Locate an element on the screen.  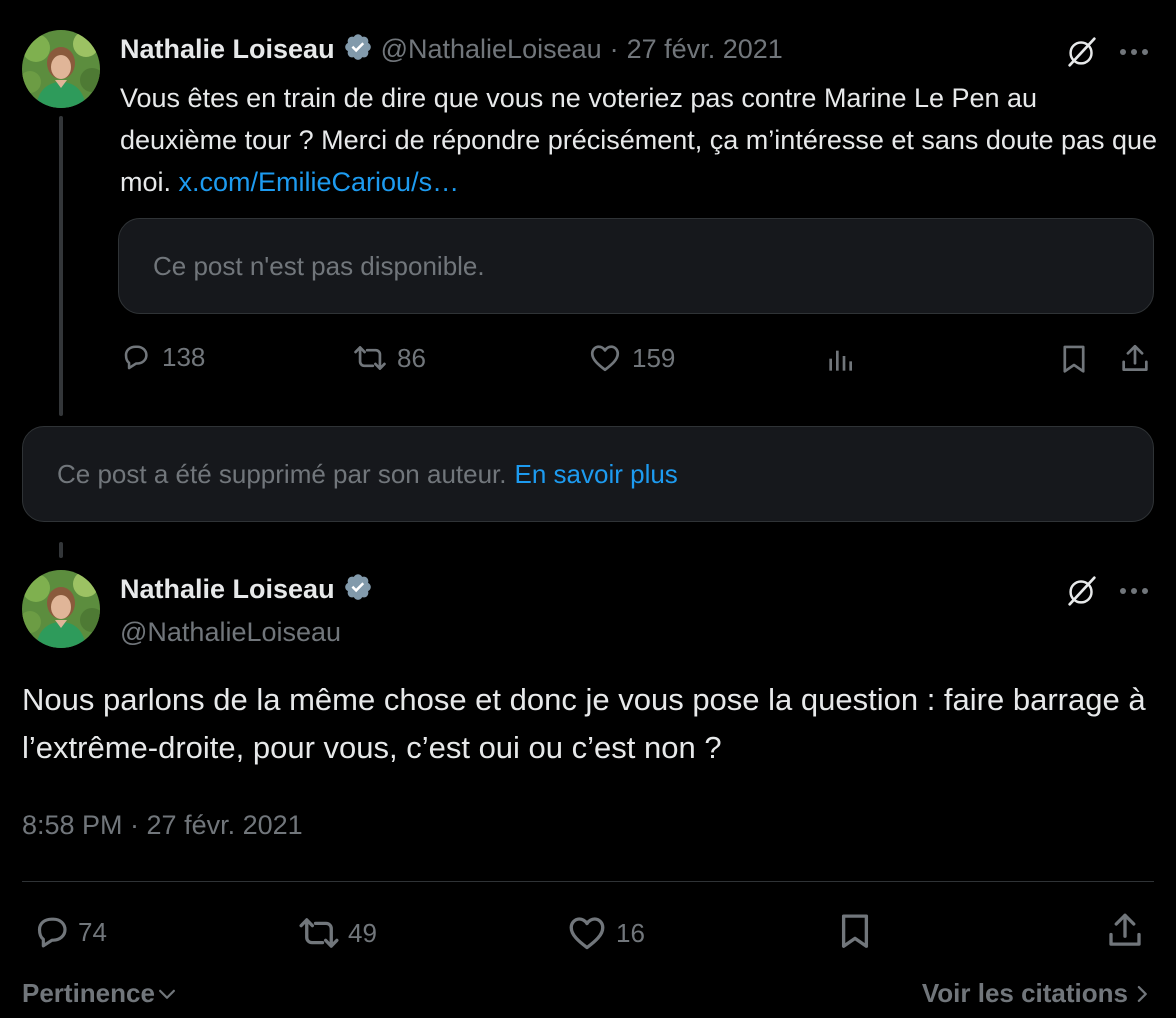
views-icon is located at coordinates (840, 360).